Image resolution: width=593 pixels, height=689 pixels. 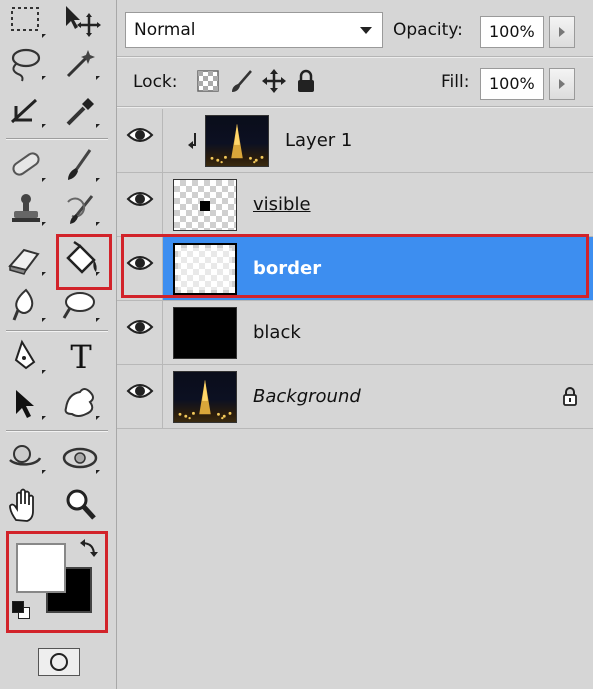 What do you see at coordinates (27, 209) in the screenshot?
I see `clone-stamp-tool-icon` at bounding box center [27, 209].